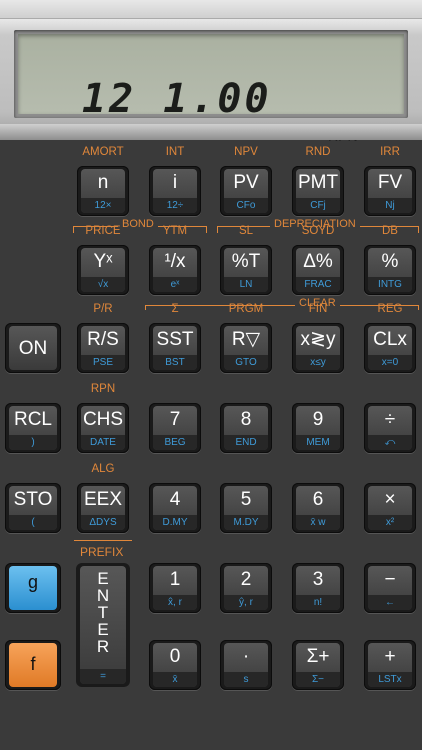 This screenshot has width=422, height=750. Describe the element at coordinates (318, 362) in the screenshot. I see `key-sublabel: x≤y` at that location.